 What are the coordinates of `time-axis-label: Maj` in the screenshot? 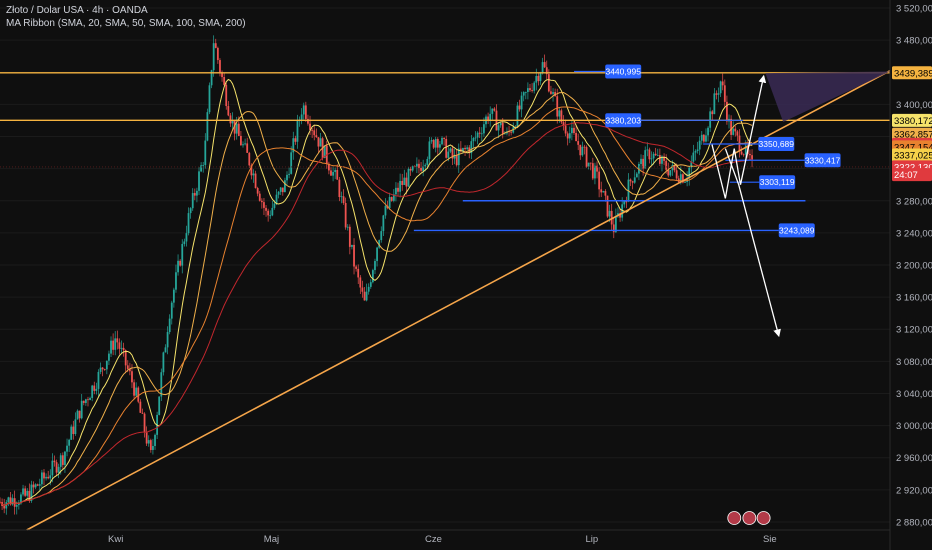 It's located at (271, 539).